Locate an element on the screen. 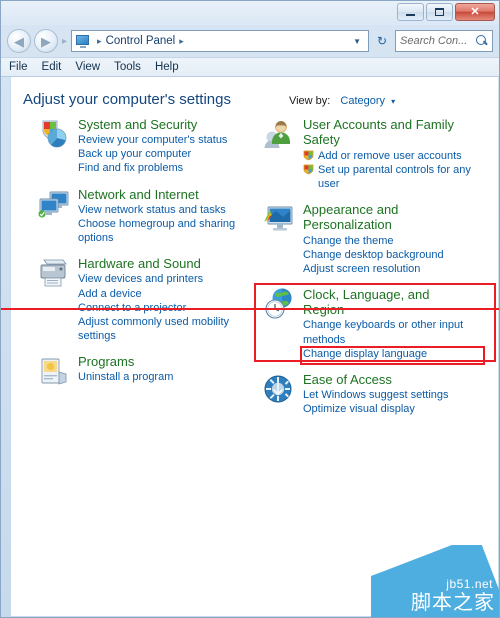  category-link: Adjust screen resolution is located at coordinates (388, 269).